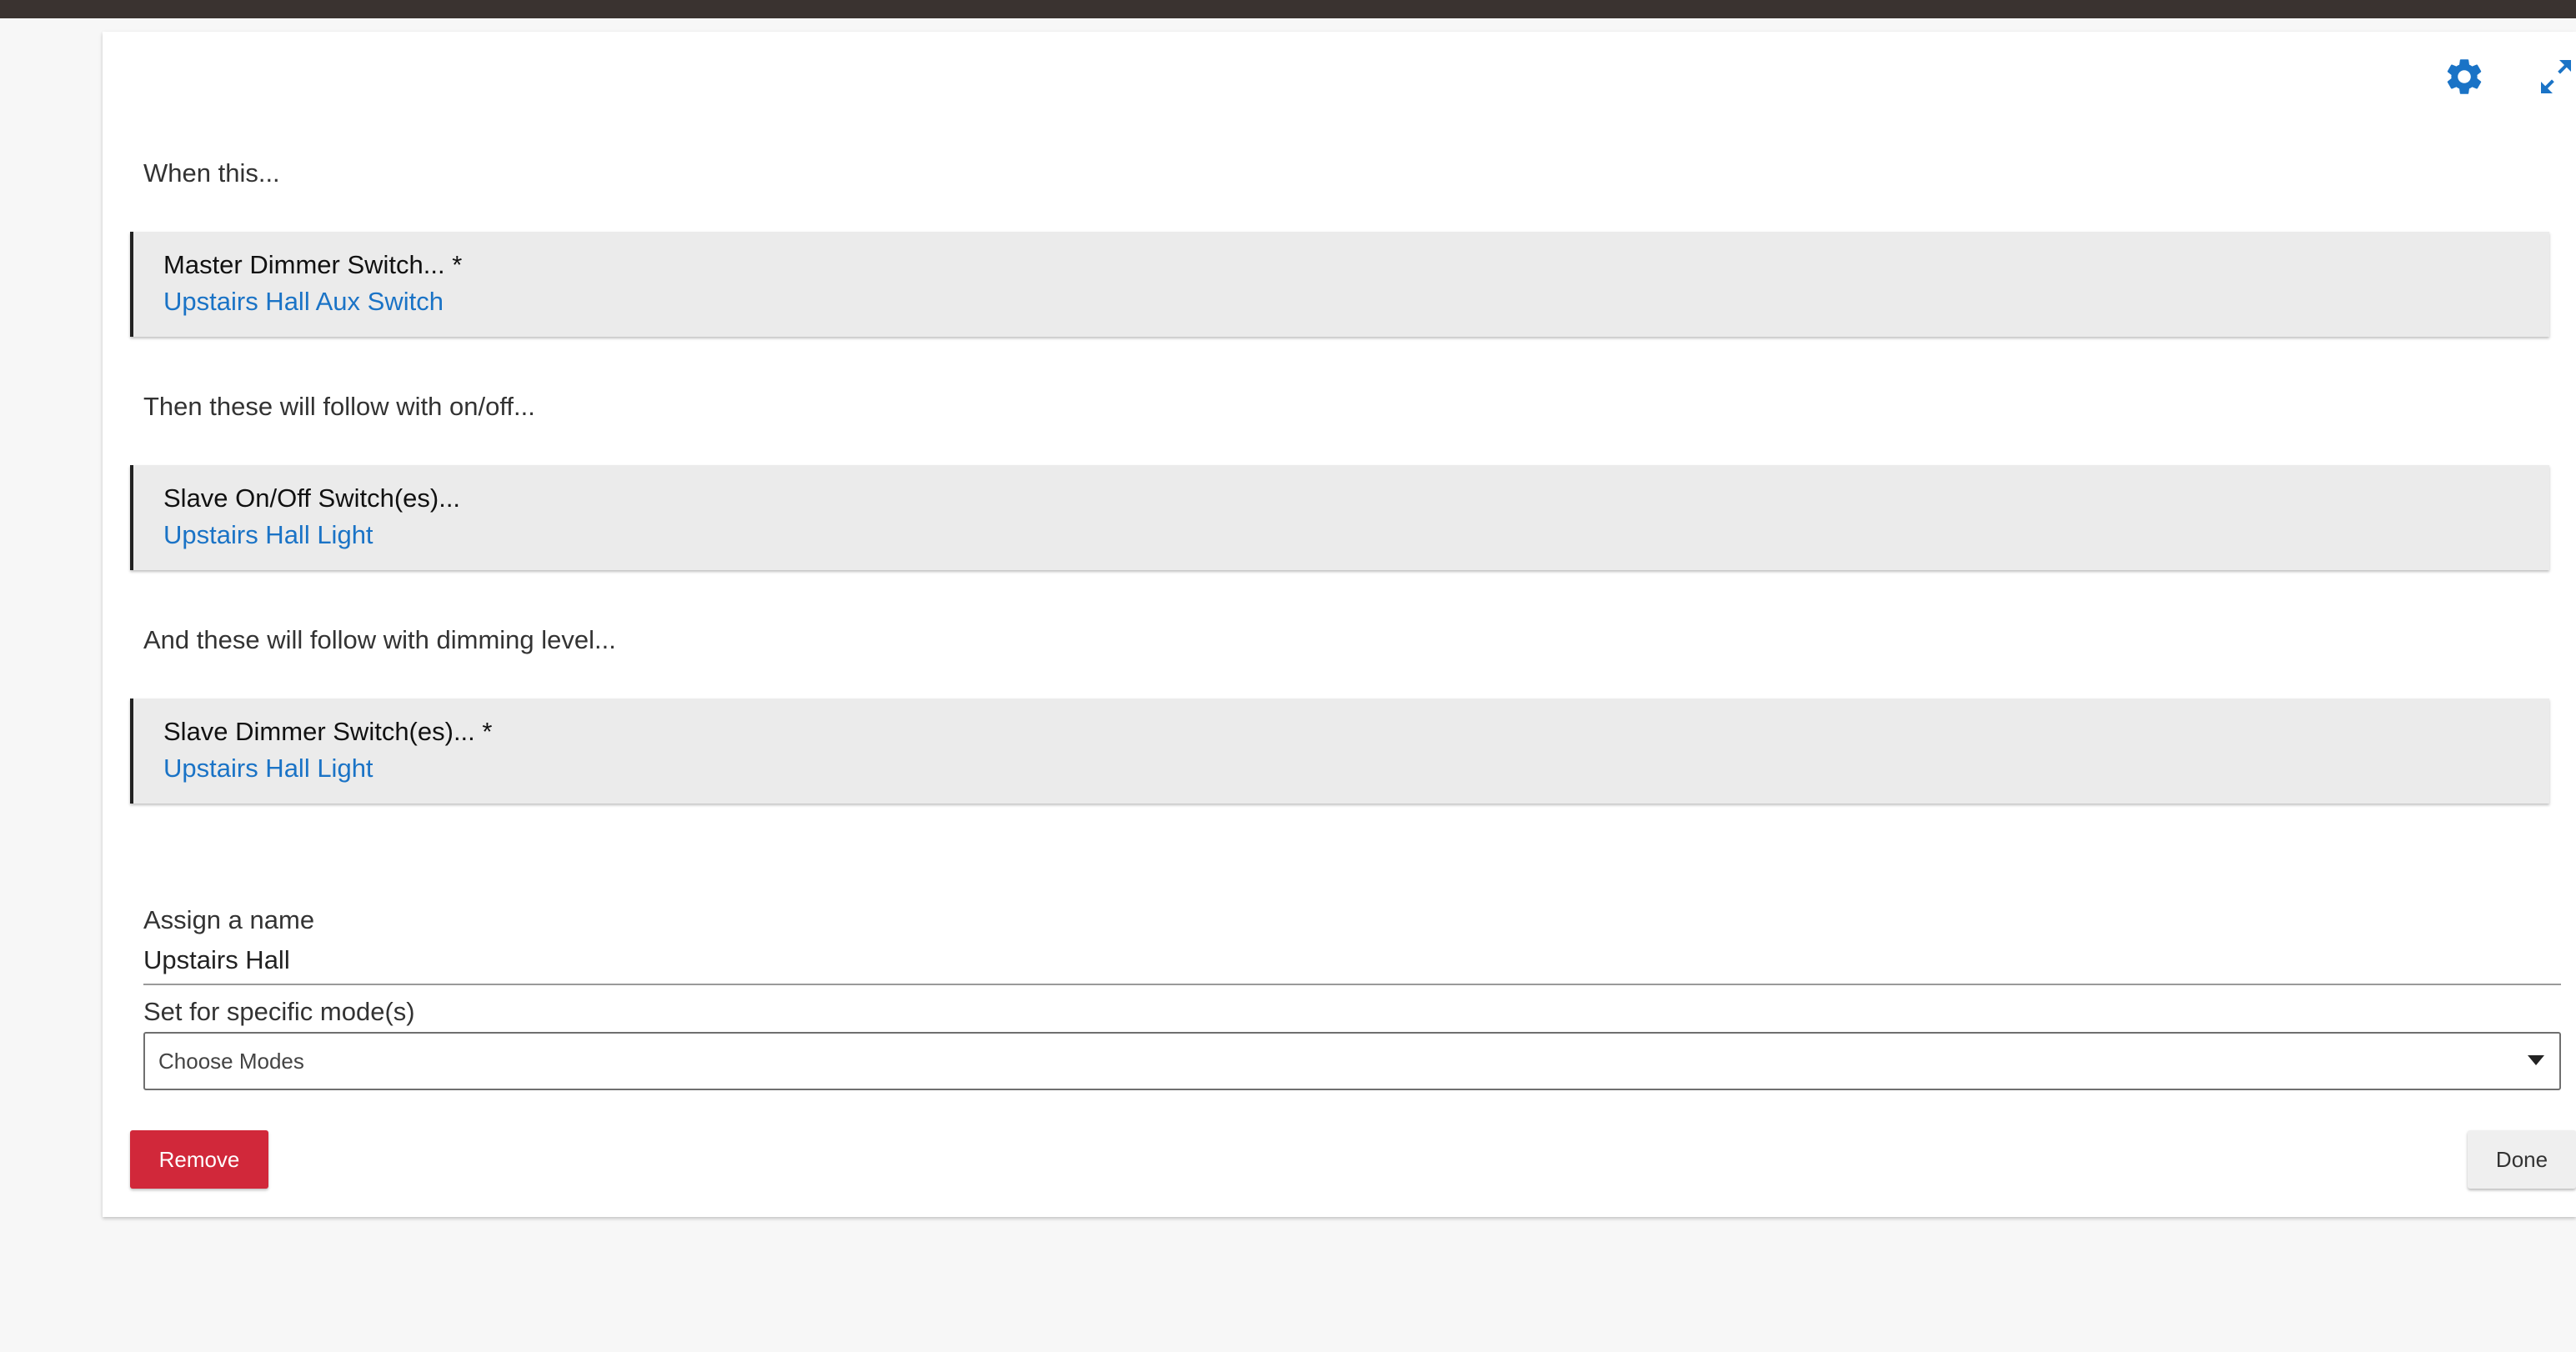 This screenshot has height=1352, width=2576. I want to click on top-bar, so click(1288, 9).